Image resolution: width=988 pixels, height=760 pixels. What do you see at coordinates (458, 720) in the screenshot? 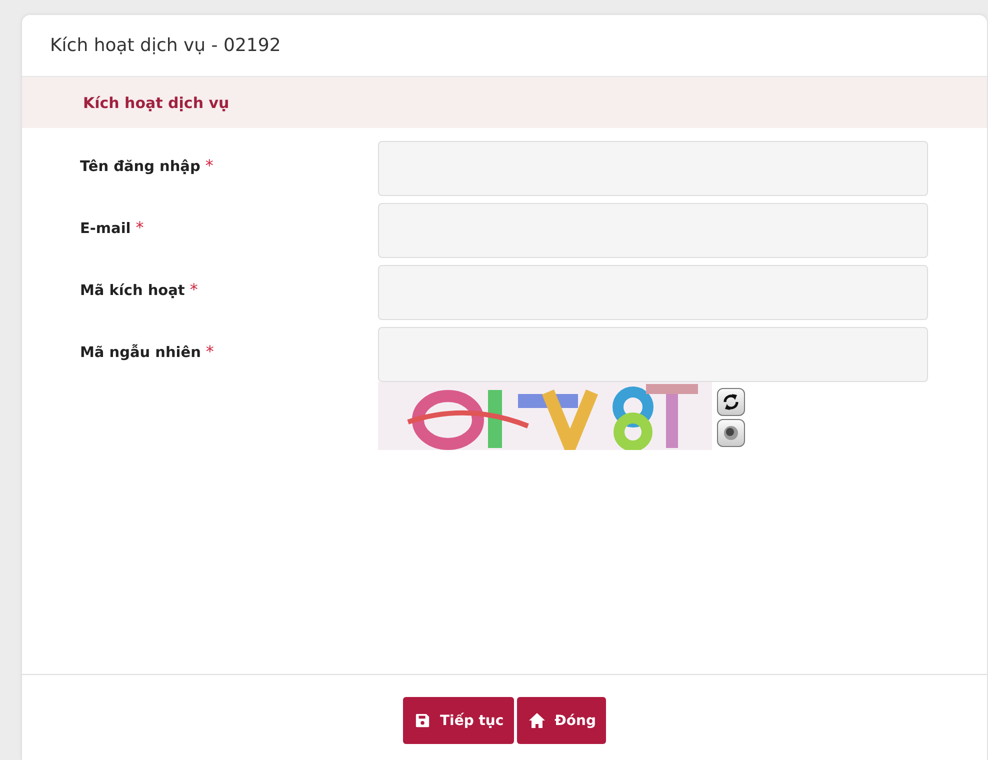
I see `action-button: Tiếp tục` at bounding box center [458, 720].